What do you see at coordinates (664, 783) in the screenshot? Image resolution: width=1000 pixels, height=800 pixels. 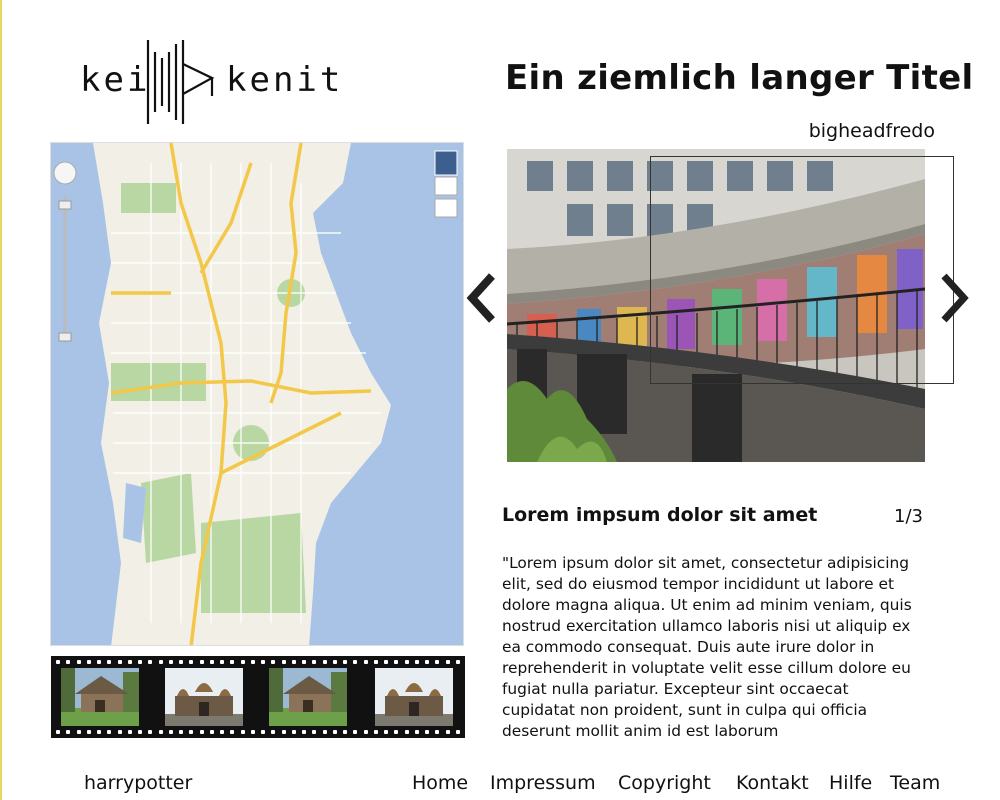 I see `nav-link-copyright: Copyright` at bounding box center [664, 783].